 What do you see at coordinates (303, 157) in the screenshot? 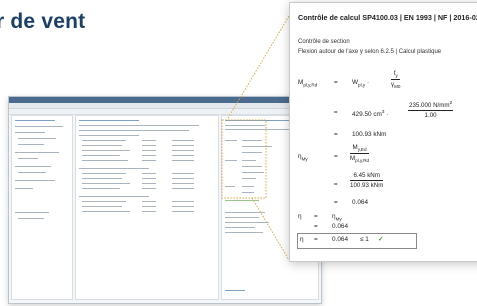
I see `eq2-lhs: ηMy` at bounding box center [303, 157].